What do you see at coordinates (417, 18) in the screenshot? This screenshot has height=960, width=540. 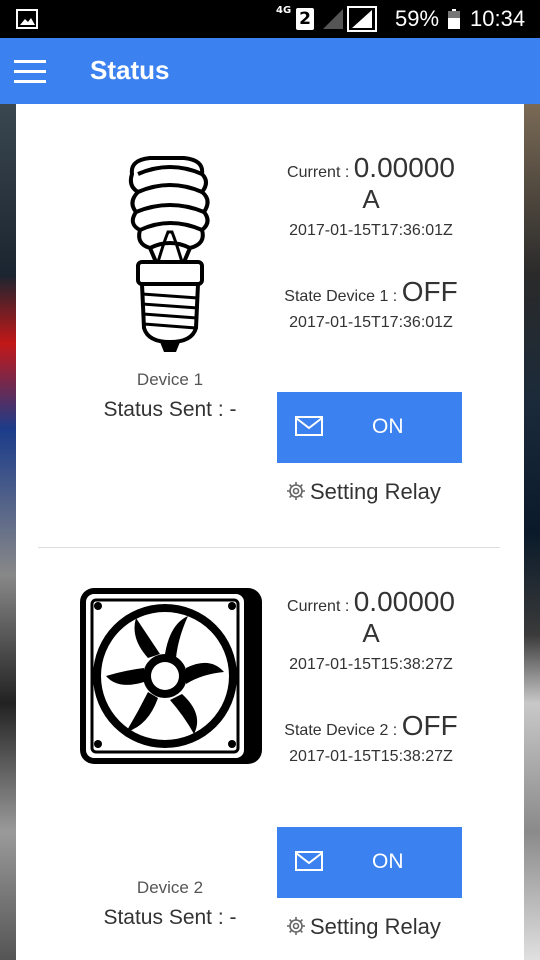 I see `battery-percent: 59%` at bounding box center [417, 18].